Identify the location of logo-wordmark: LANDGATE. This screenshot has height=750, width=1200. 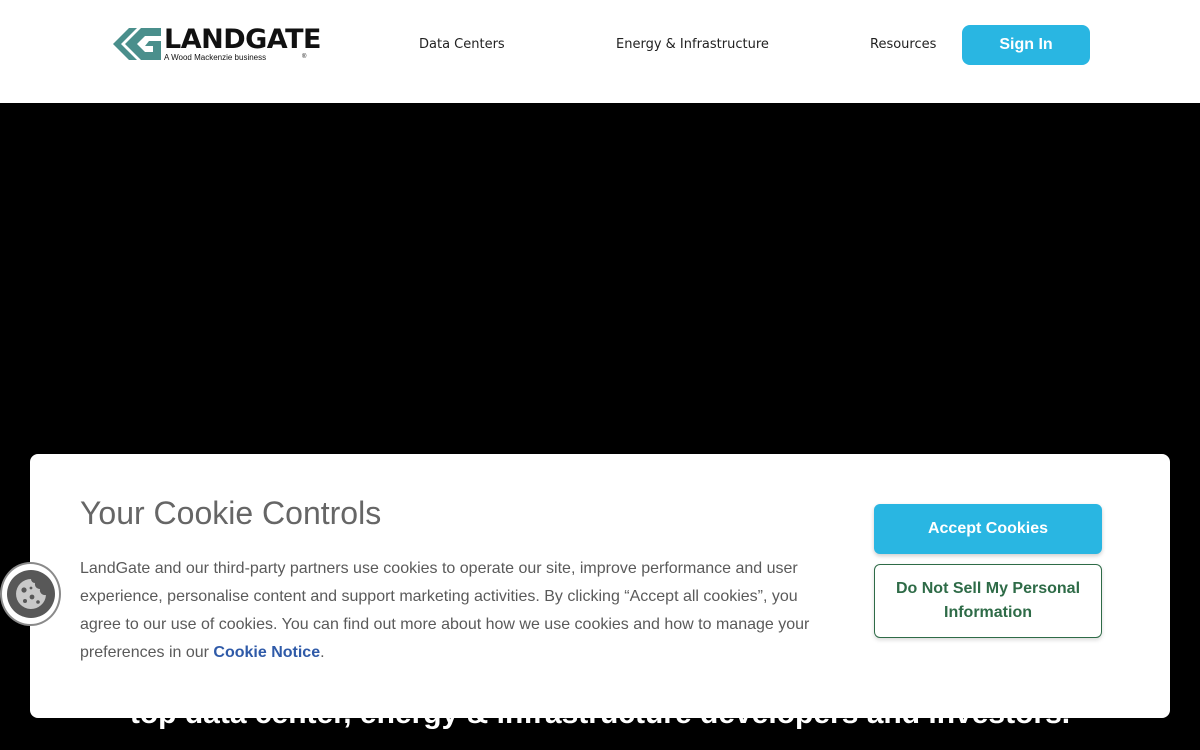
(242, 39).